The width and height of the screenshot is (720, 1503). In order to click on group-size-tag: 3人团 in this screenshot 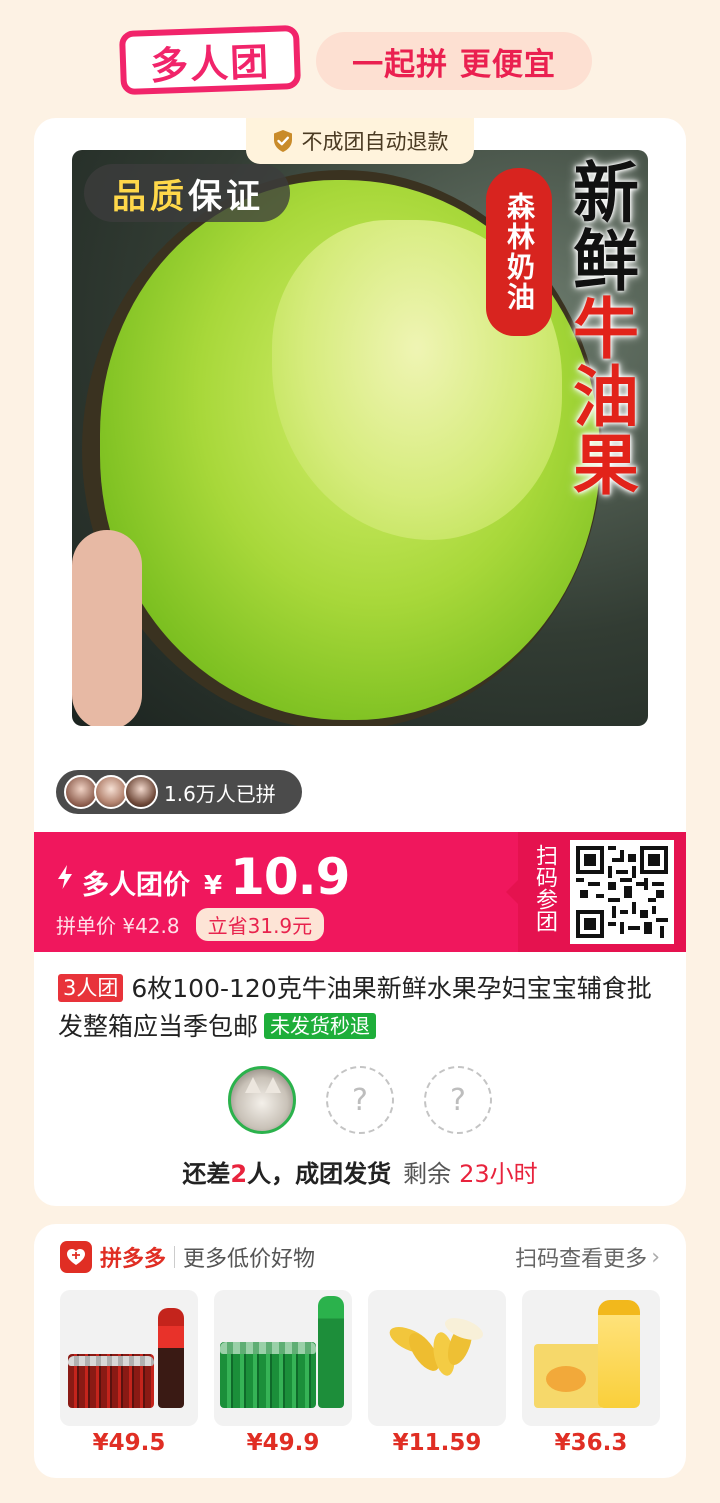, I will do `click(91, 988)`.